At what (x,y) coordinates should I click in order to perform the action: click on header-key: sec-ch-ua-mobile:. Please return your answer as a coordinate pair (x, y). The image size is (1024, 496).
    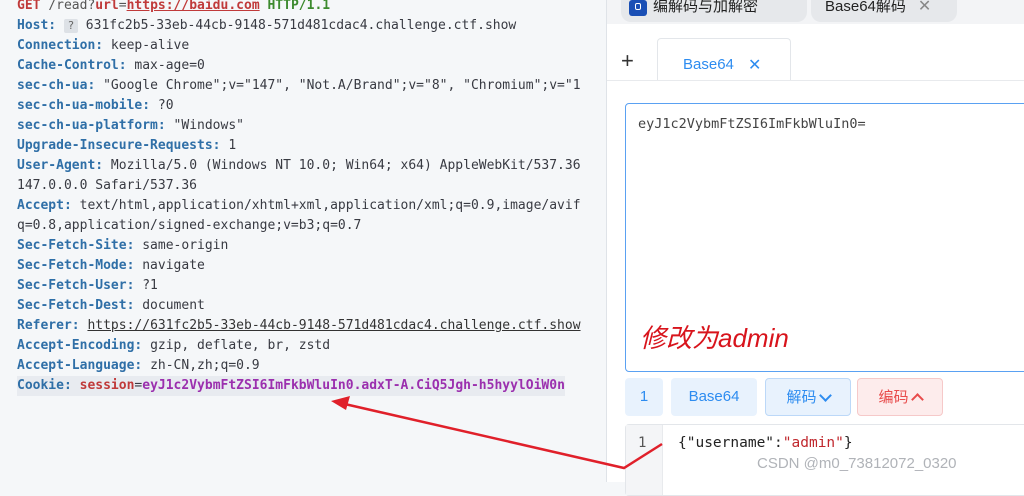
    Looking at the image, I should click on (84, 105).